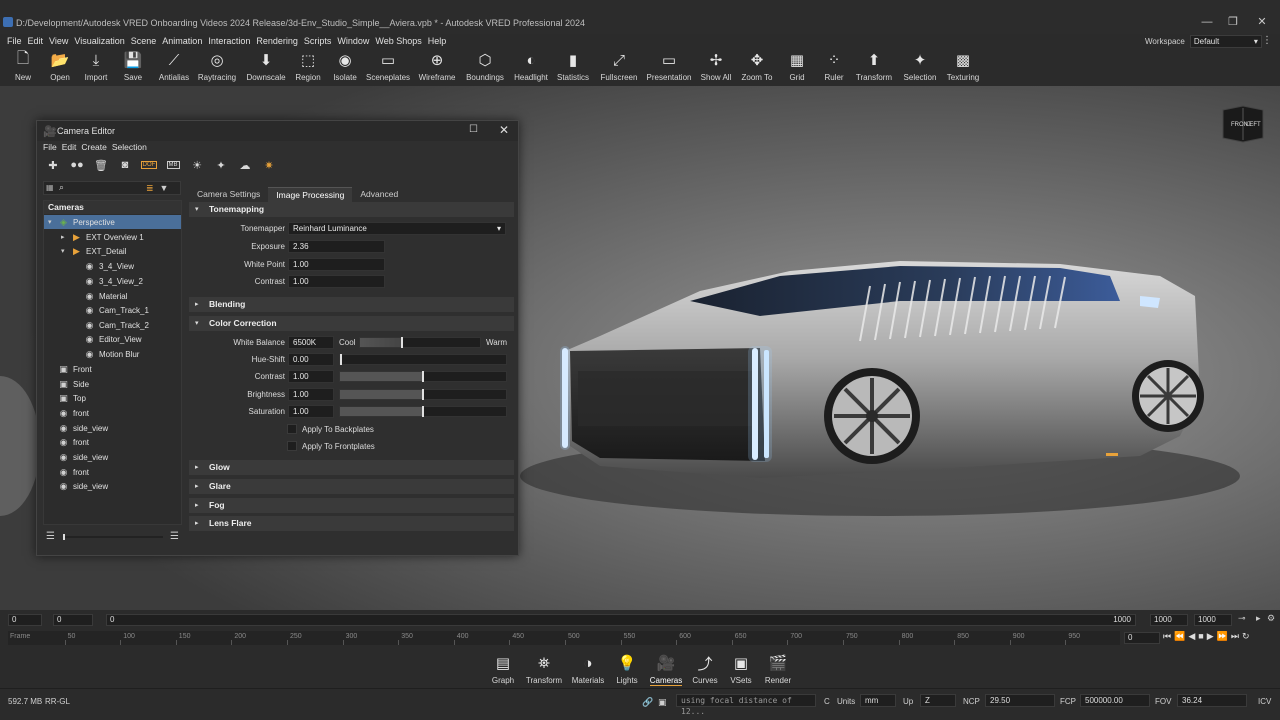 The width and height of the screenshot is (1280, 720). What do you see at coordinates (112, 237) in the screenshot?
I see `tree-item: ▸ ▶ EXT Overview 1` at bounding box center [112, 237].